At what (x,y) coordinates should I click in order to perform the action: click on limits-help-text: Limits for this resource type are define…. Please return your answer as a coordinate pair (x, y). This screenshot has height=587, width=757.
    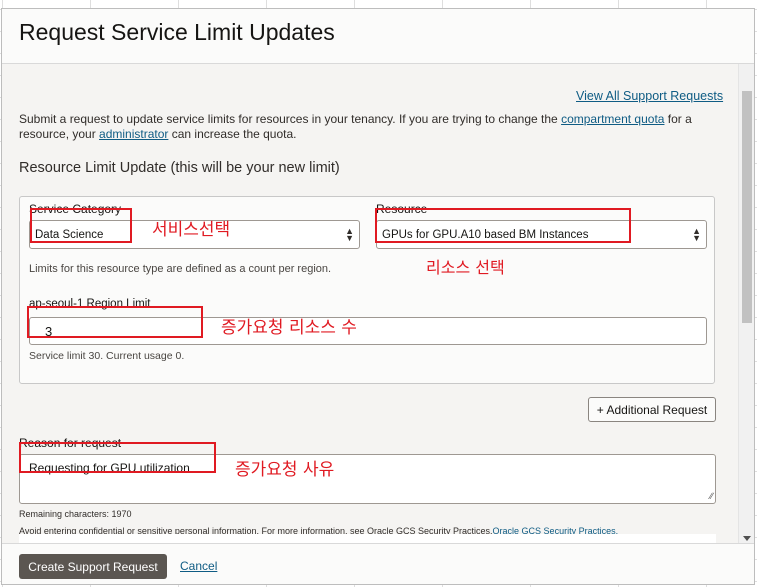
    Looking at the image, I should click on (180, 269).